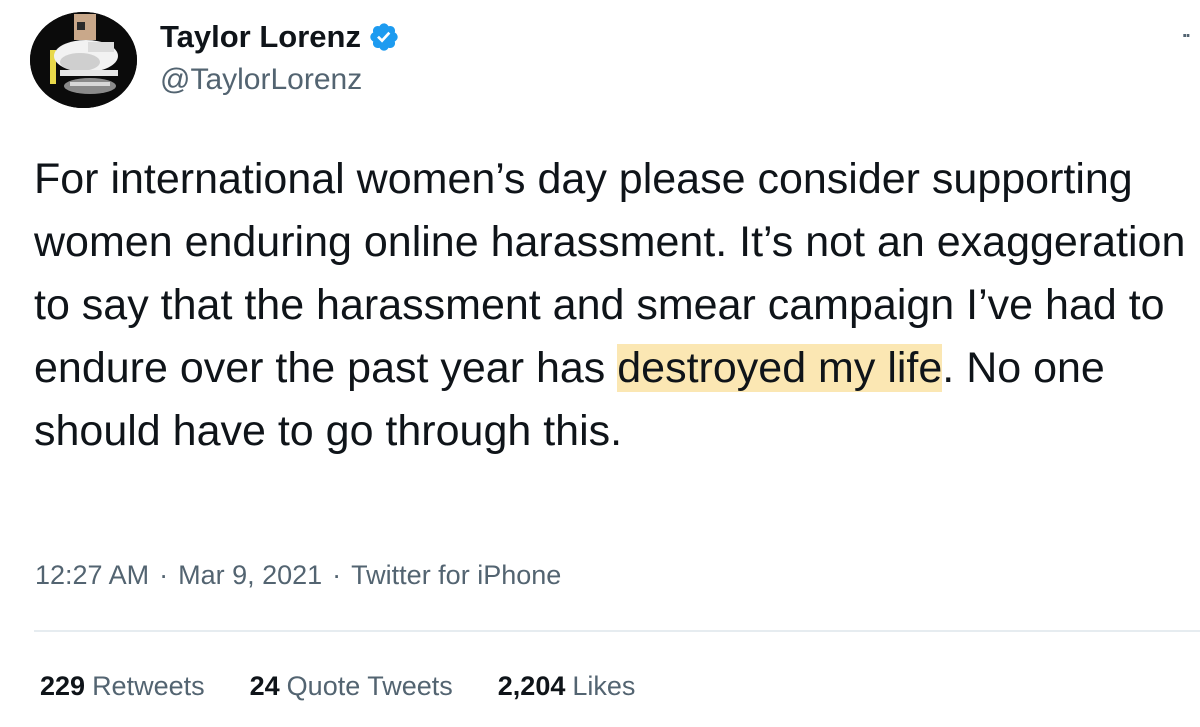 The width and height of the screenshot is (1200, 727). I want to click on more-options-icon: ··, so click(1186, 34).